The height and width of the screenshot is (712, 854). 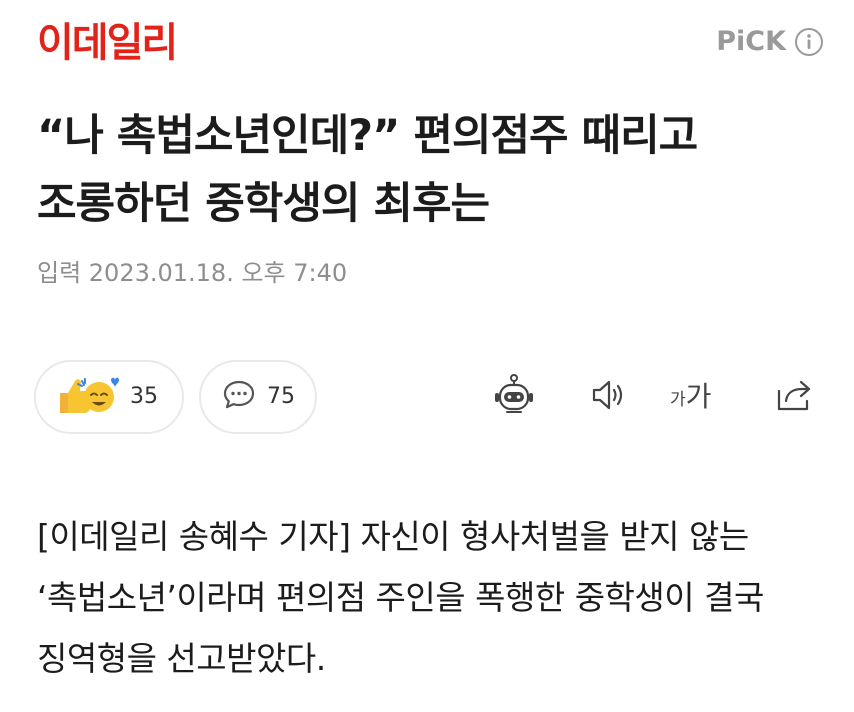 I want to click on speaker-icon, so click(x=608, y=397).